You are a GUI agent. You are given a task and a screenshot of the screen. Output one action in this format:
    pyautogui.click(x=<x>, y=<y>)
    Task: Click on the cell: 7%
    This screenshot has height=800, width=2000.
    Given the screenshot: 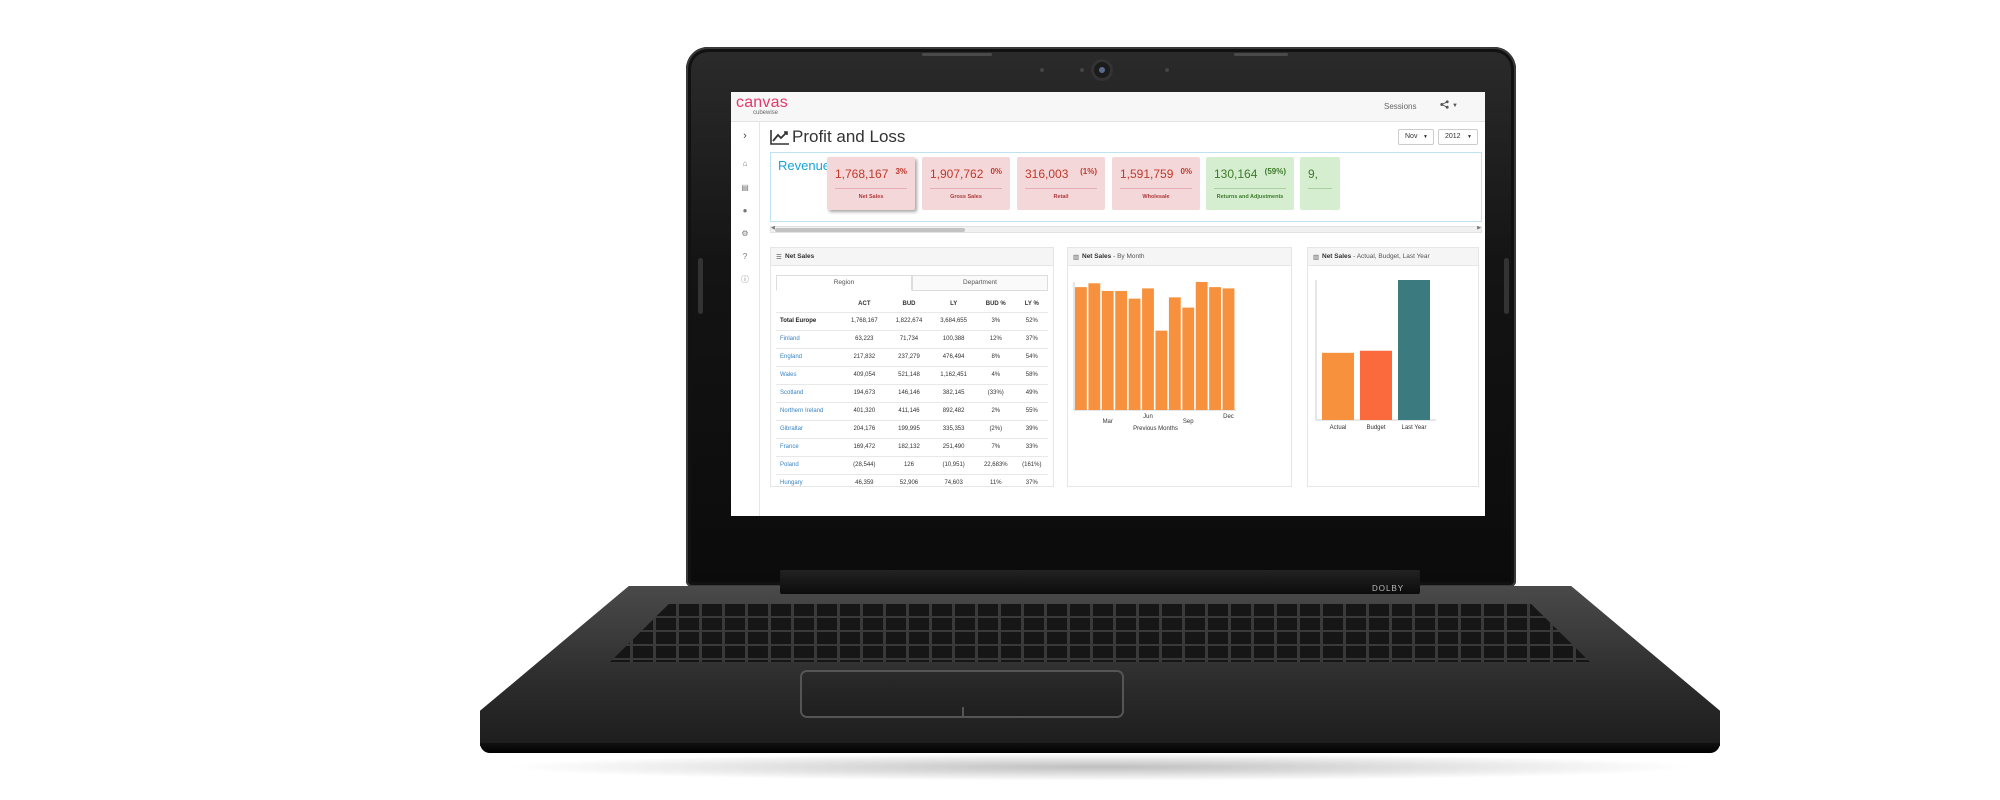 What is the action you would take?
    pyautogui.click(x=995, y=446)
    